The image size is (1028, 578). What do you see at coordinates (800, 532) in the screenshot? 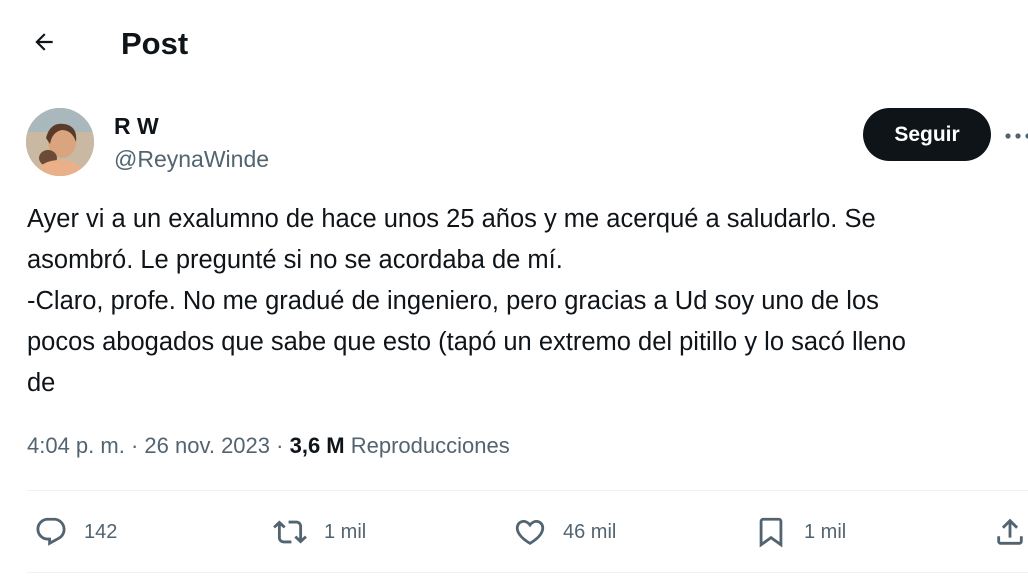
I see `bookmark-button: 1 mil` at bounding box center [800, 532].